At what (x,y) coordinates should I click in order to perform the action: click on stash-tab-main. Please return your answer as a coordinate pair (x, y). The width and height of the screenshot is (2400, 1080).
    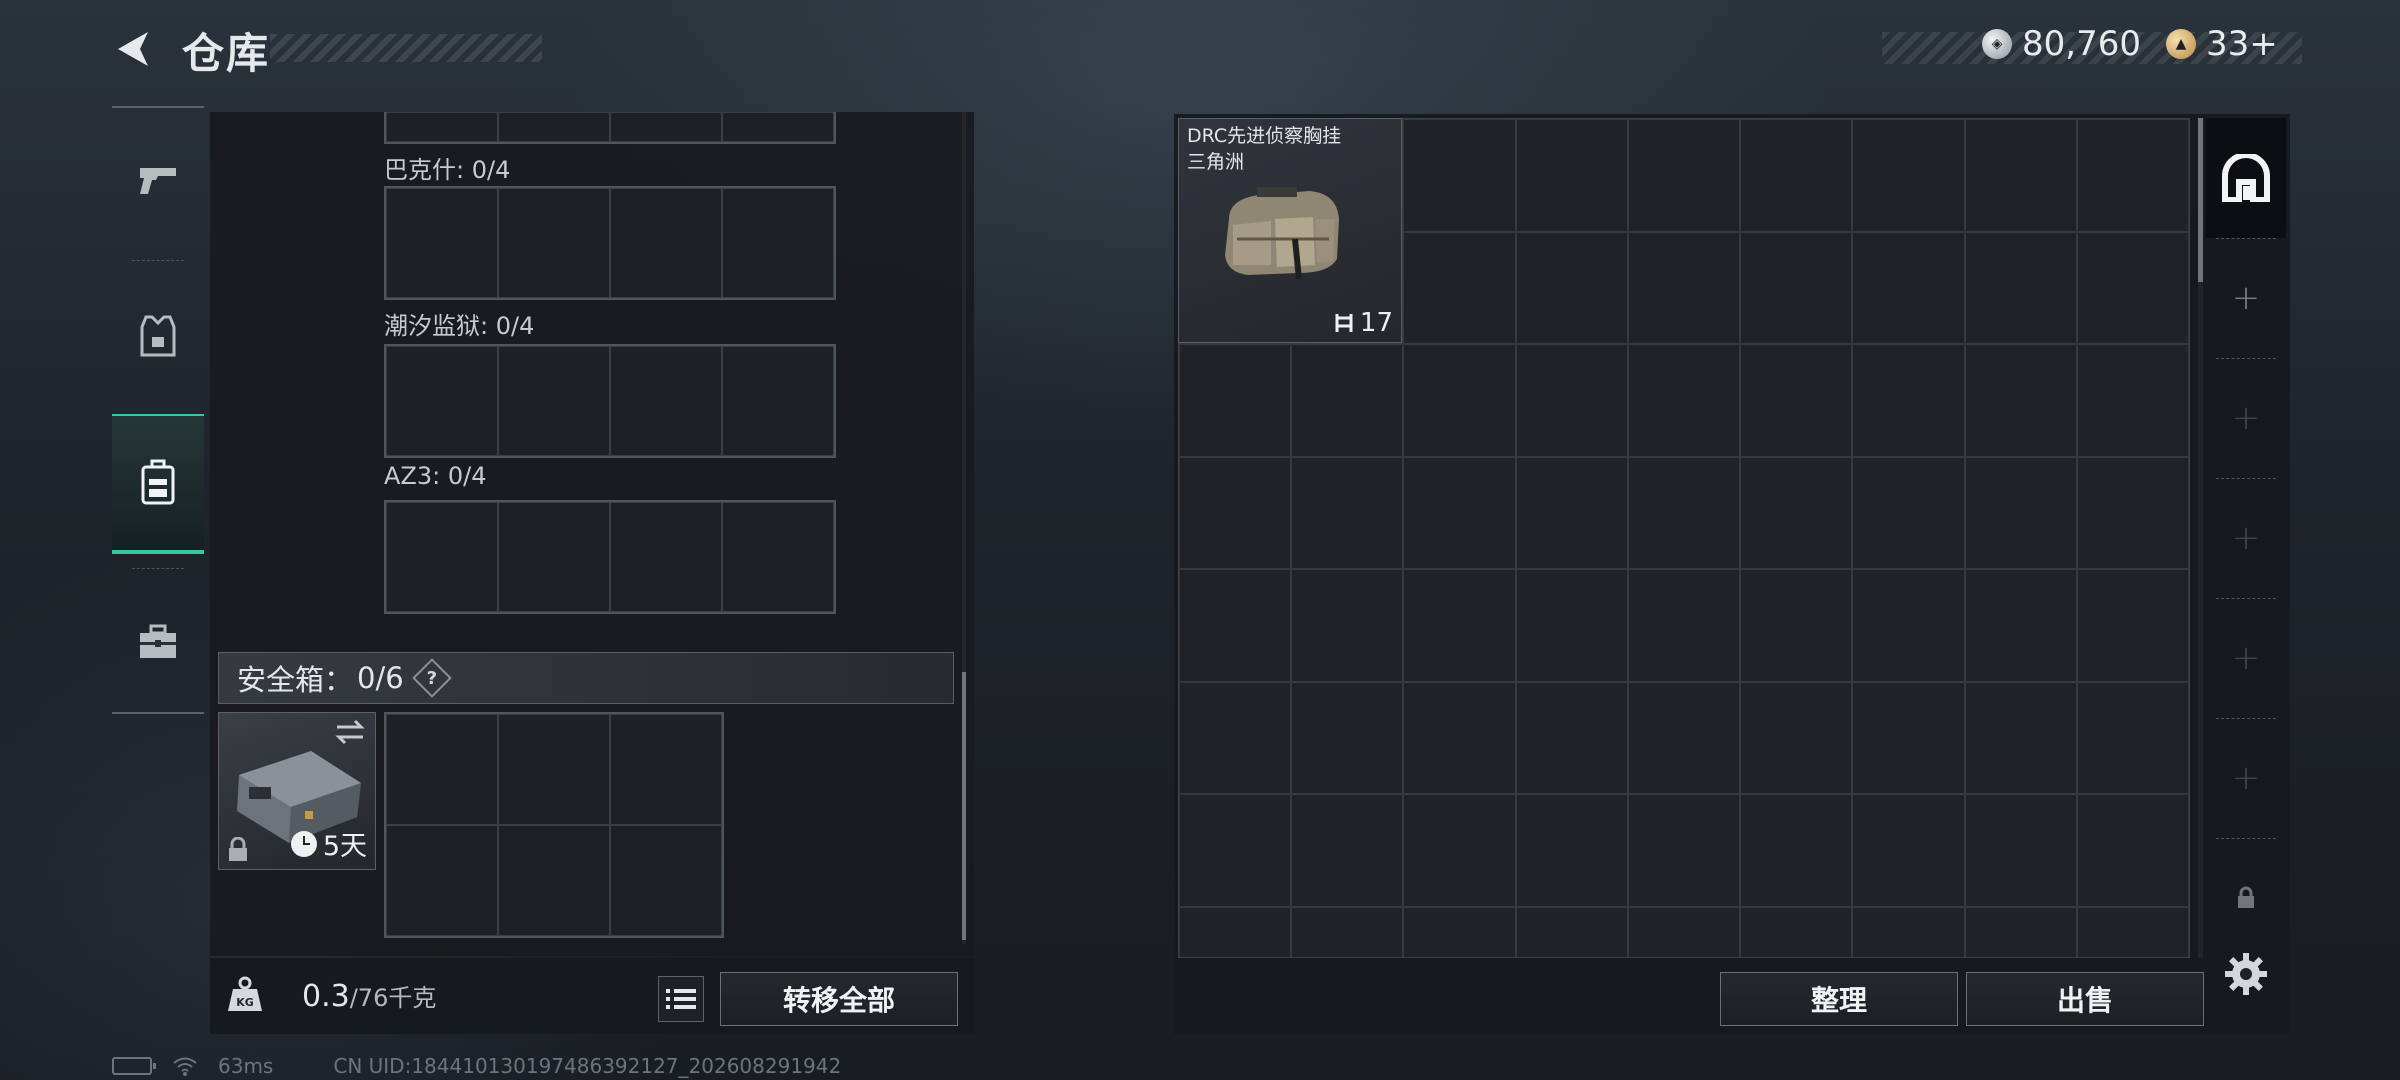
    Looking at the image, I should click on (2246, 178).